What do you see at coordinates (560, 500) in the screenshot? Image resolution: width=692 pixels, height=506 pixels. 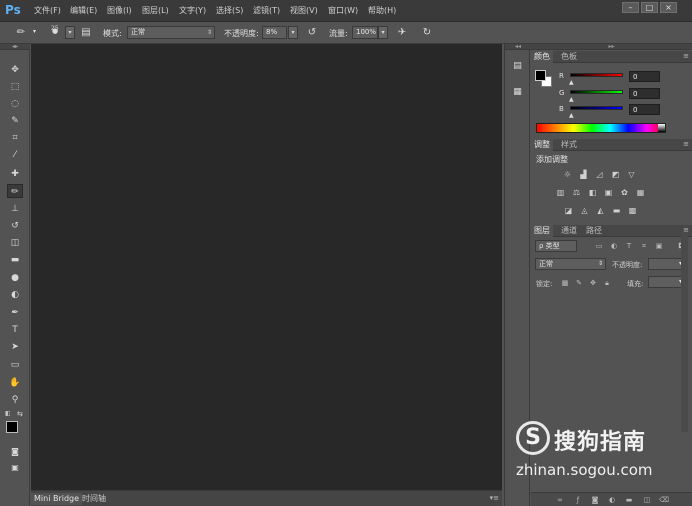 I see `link-layers-icon: ∞` at bounding box center [560, 500].